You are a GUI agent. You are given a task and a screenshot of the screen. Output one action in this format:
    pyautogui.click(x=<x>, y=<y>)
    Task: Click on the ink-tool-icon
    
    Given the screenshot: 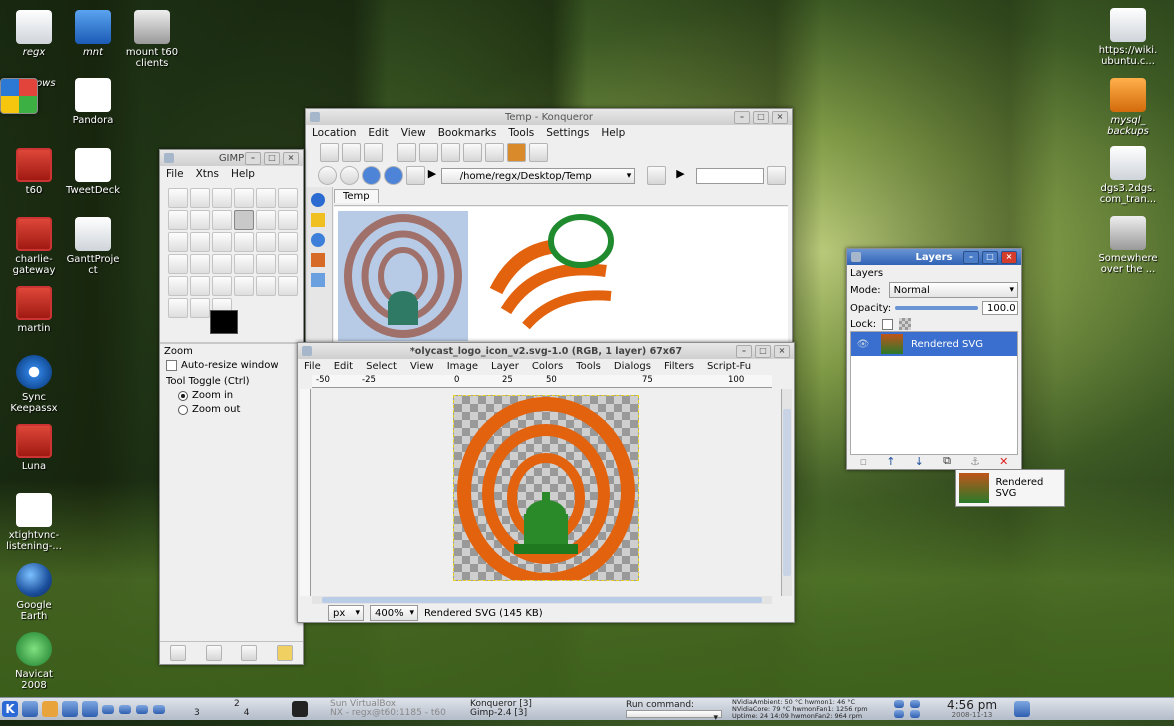 What is the action you would take?
    pyautogui.click(x=222, y=286)
    